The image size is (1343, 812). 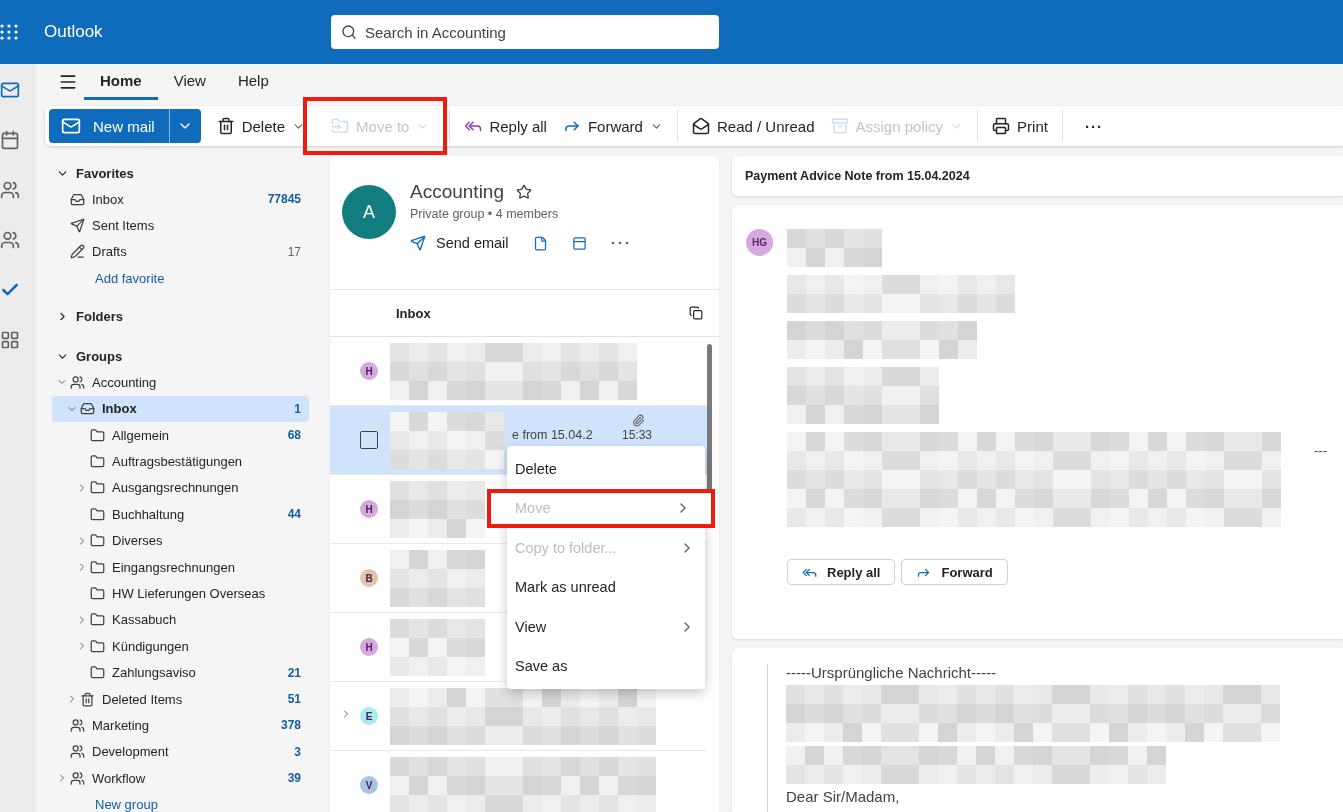 I want to click on folder-name: Zahlungsaviso, so click(x=154, y=673).